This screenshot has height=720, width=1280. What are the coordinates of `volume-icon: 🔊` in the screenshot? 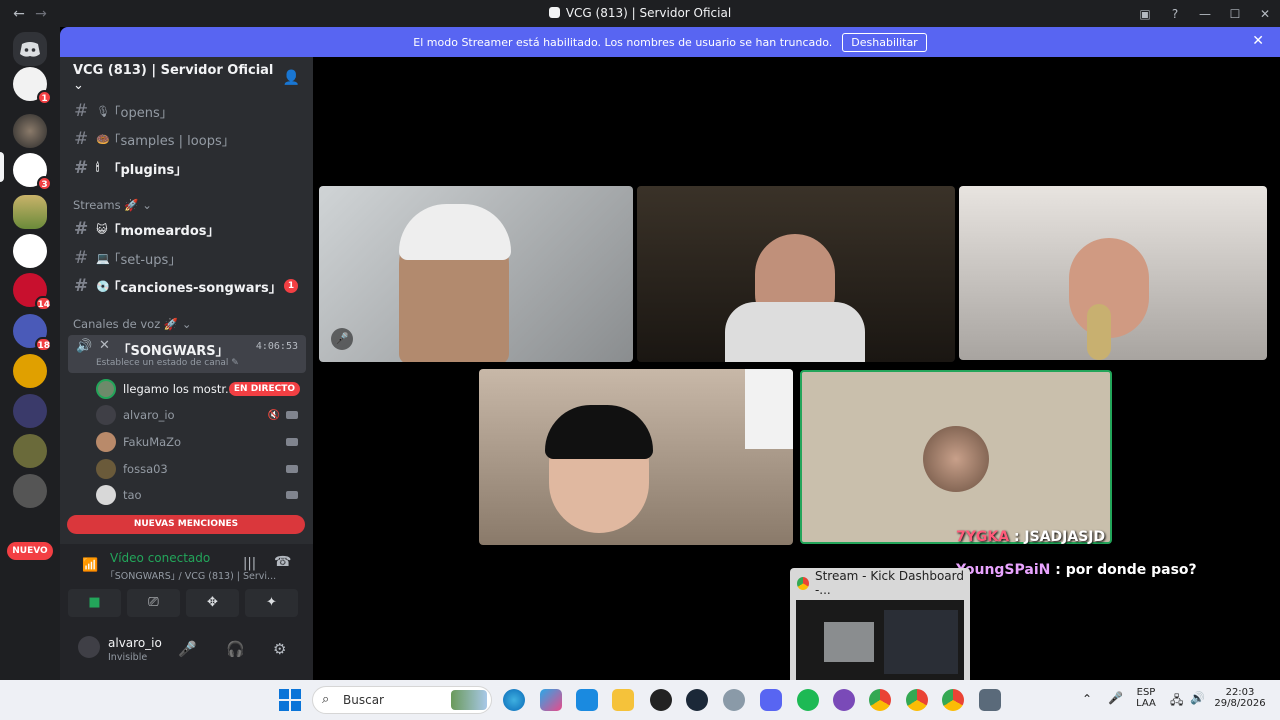 It's located at (1197, 698).